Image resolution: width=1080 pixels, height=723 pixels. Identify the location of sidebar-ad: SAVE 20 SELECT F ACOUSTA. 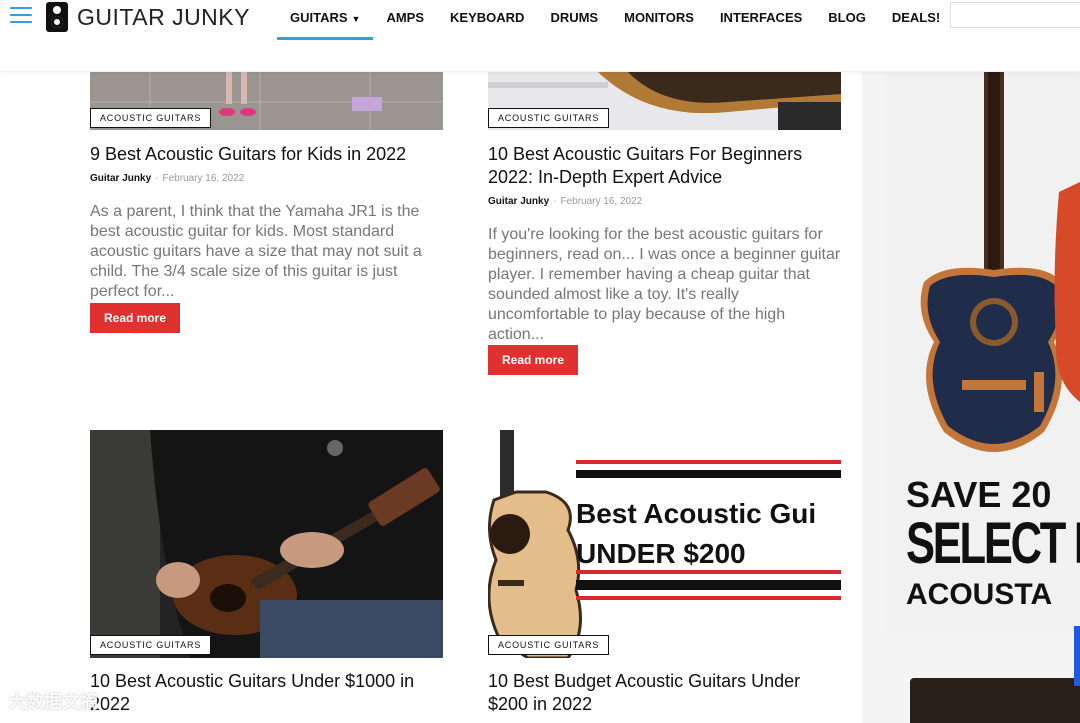
(982, 352).